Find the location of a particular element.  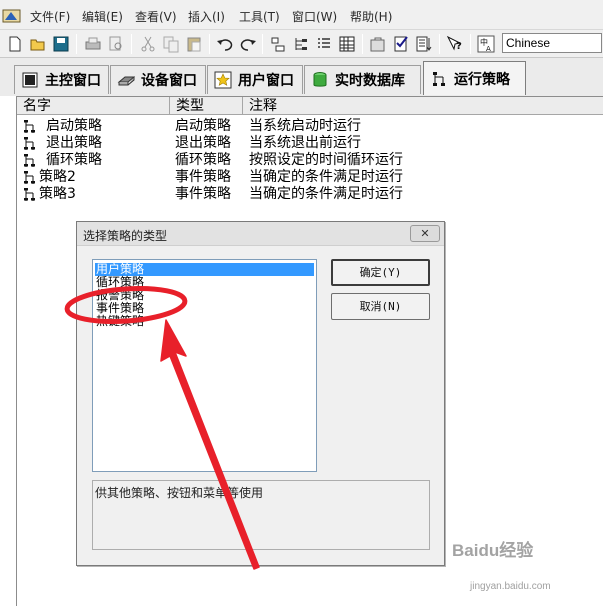

device-icon is located at coordinates (126, 81).